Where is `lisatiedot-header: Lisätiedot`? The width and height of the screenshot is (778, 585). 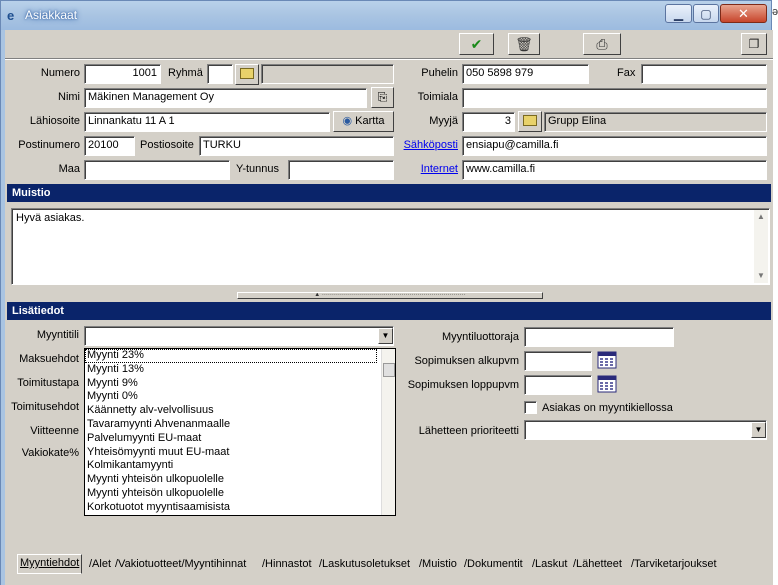 lisatiedot-header: Lisätiedot is located at coordinates (389, 311).